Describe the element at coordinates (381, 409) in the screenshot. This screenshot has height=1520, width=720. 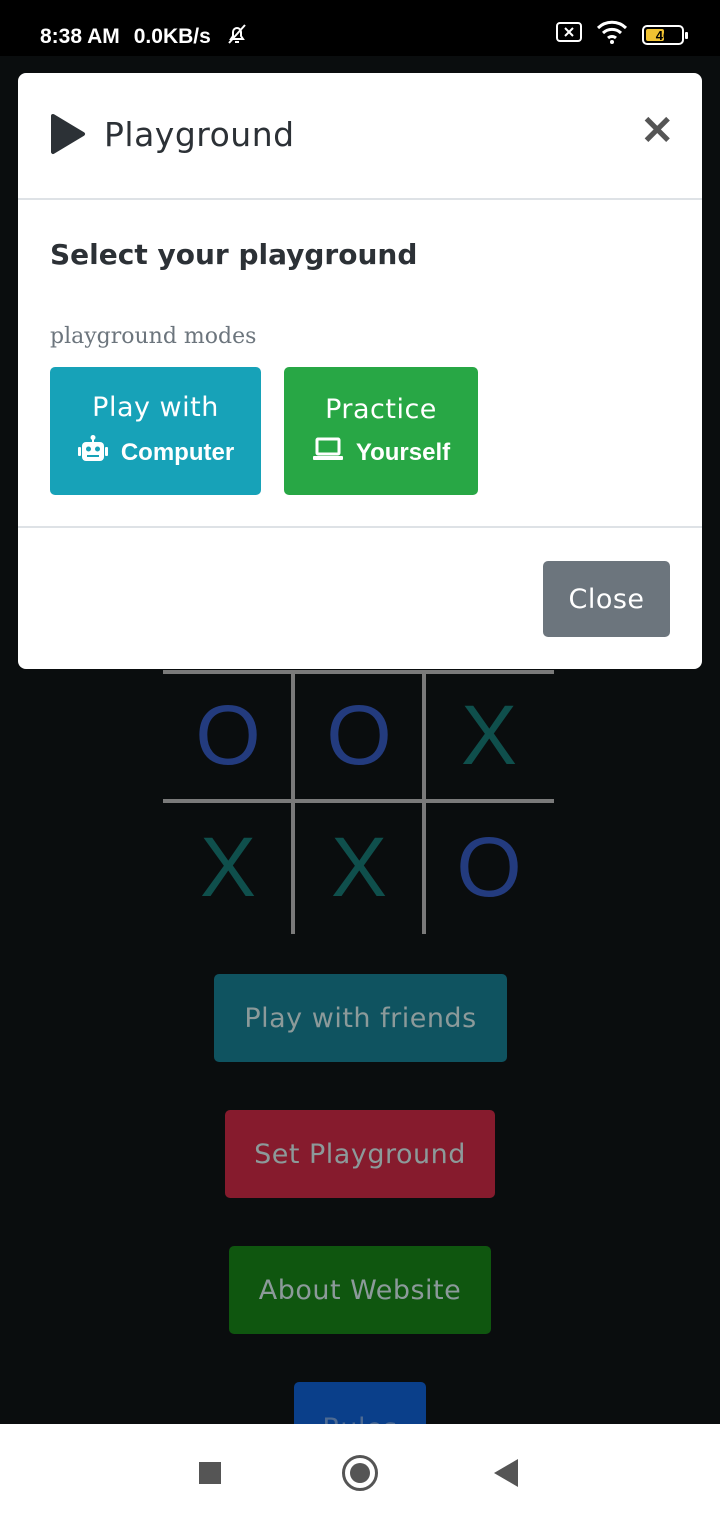
I see `yourself-button-line1: Practice` at that location.